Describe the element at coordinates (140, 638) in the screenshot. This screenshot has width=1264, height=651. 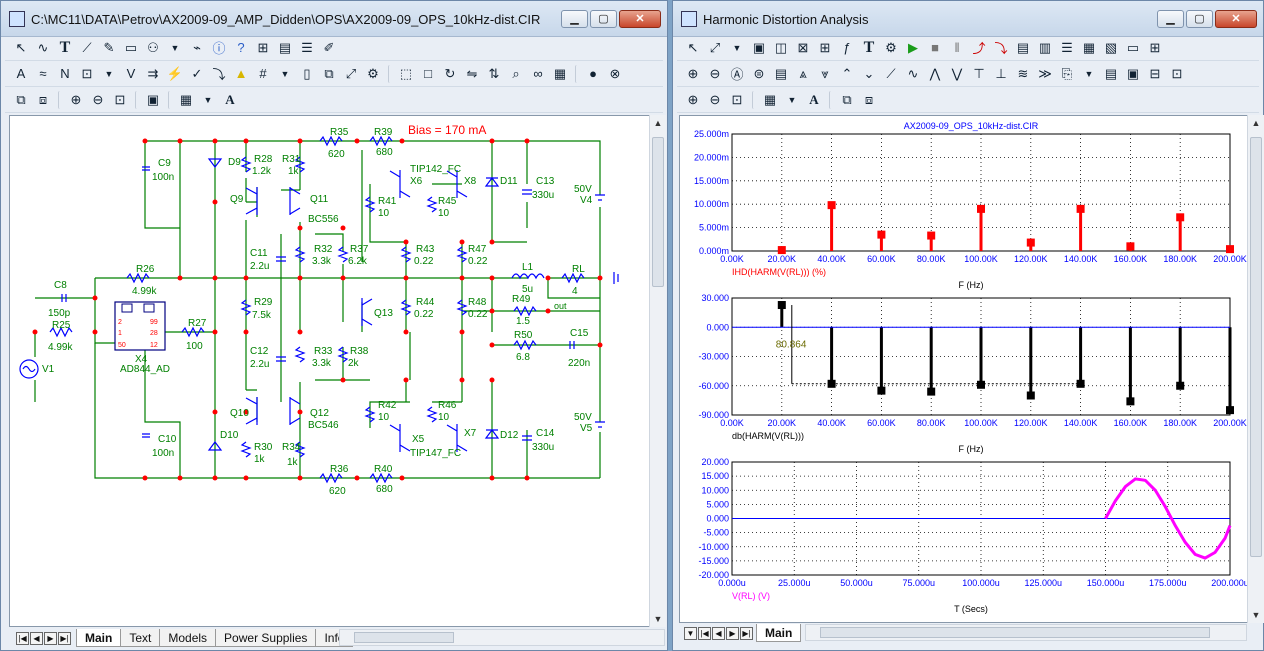
I see `tab-text: Text` at that location.